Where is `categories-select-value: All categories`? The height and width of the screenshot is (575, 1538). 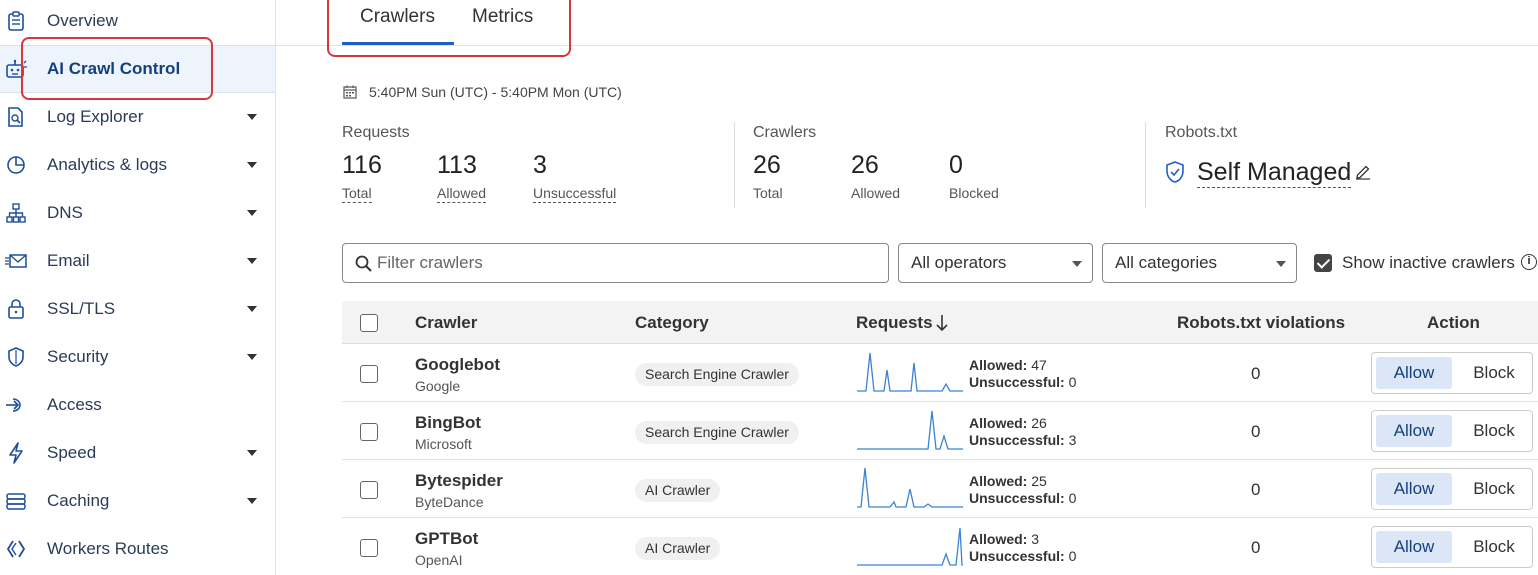
categories-select-value: All categories is located at coordinates (1166, 262).